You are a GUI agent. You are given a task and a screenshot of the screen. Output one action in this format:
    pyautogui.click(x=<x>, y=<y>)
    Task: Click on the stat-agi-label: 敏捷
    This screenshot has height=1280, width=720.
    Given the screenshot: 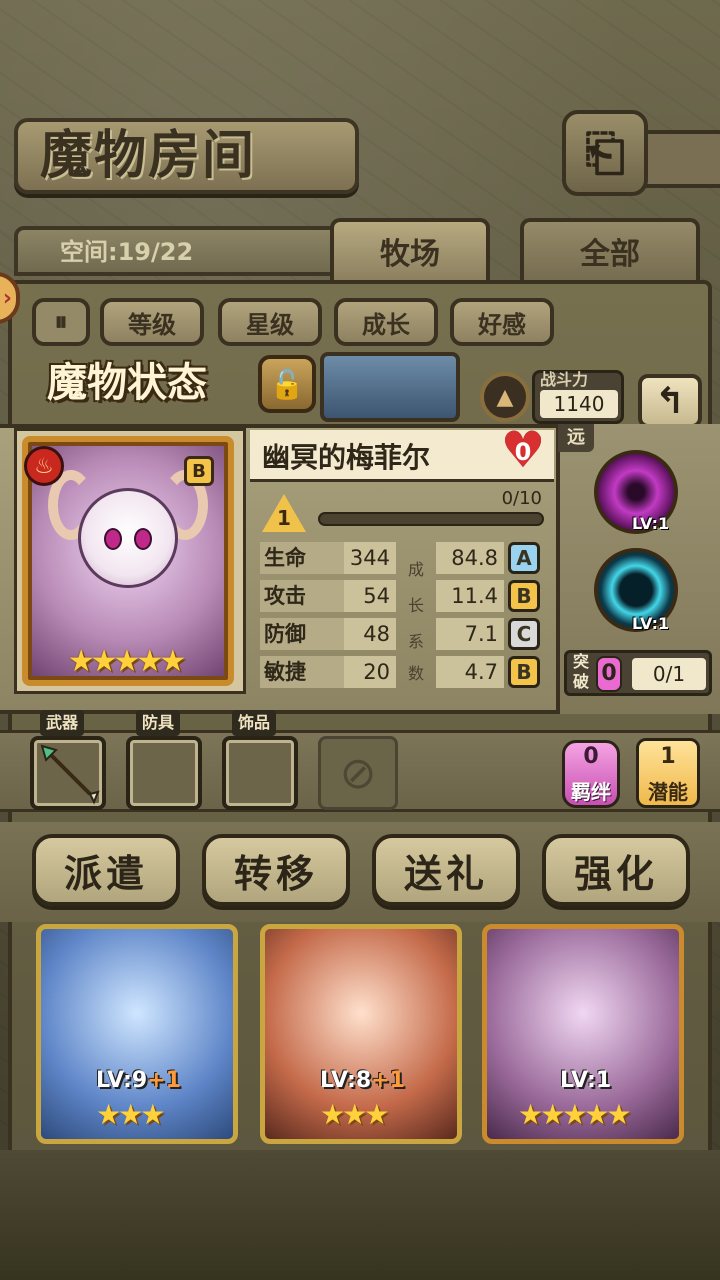 What is the action you would take?
    pyautogui.click(x=302, y=672)
    